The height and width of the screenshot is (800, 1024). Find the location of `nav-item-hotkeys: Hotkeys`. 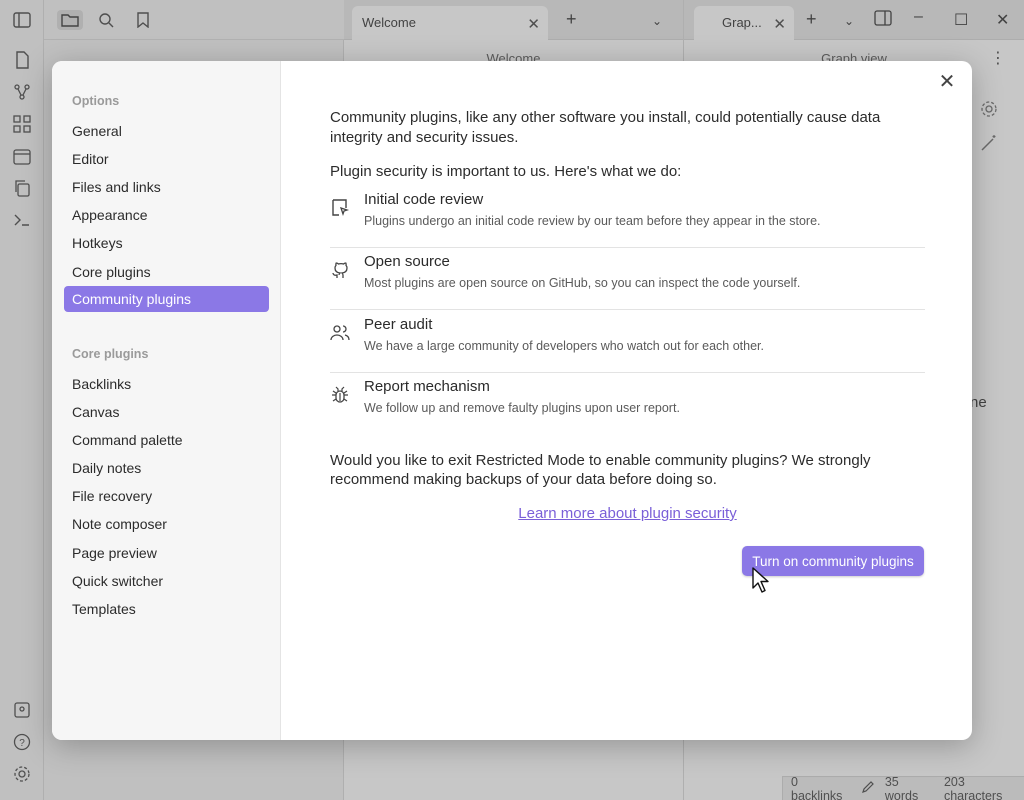

nav-item-hotkeys: Hotkeys is located at coordinates (166, 243).